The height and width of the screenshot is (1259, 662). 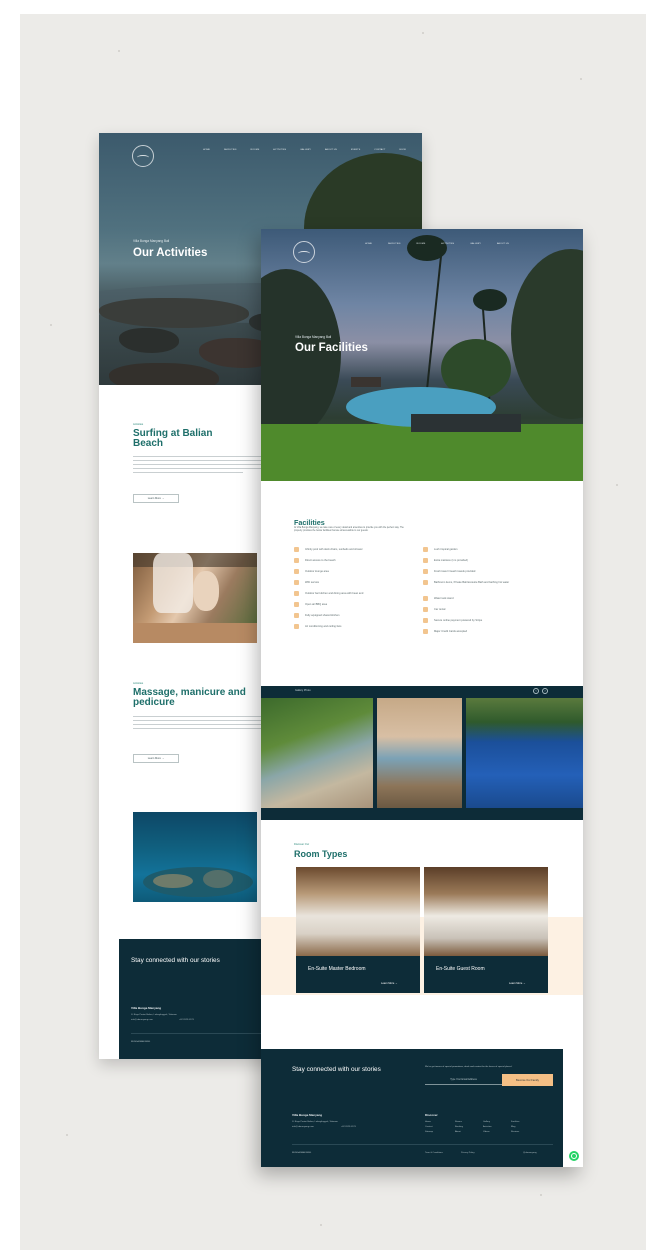 I want to click on facility-item: Major Credit Cards accepted, so click(x=445, y=631).